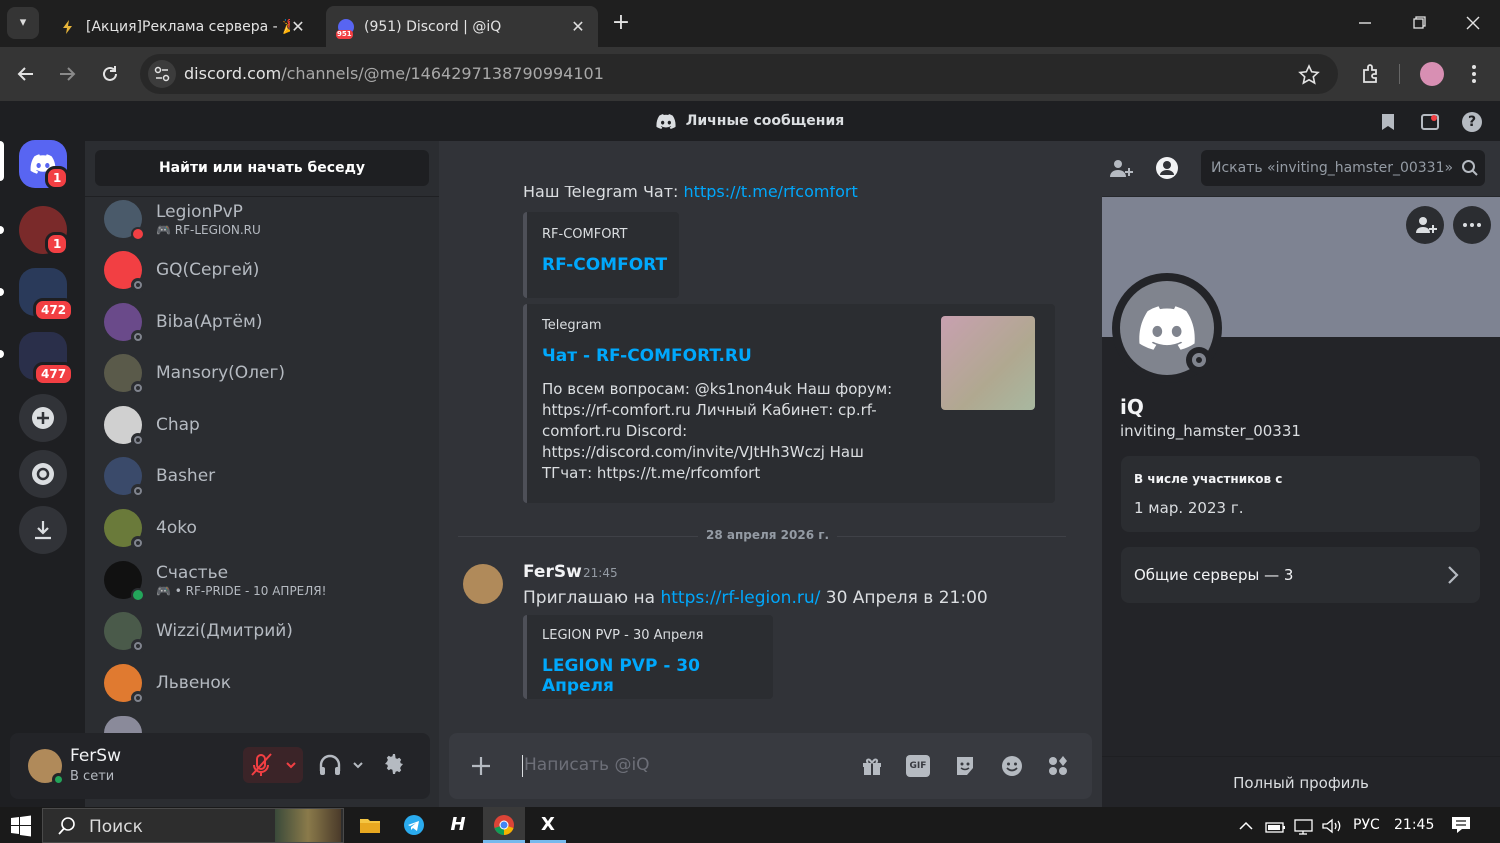  Describe the element at coordinates (1461, 825) in the screenshot. I see `notifications-icon` at that location.